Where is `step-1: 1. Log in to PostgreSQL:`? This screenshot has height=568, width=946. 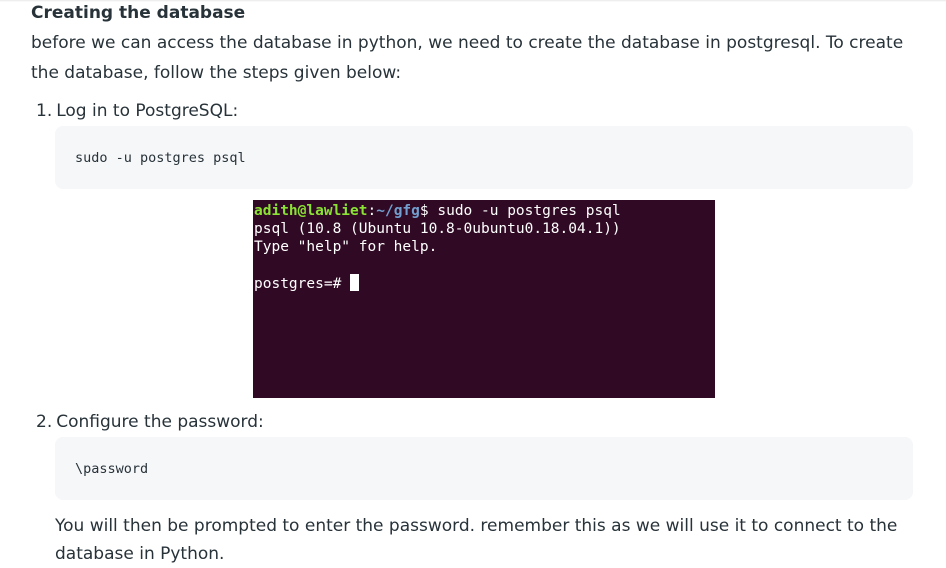 step-1: 1. Log in to PostgreSQL: is located at coordinates (137, 111).